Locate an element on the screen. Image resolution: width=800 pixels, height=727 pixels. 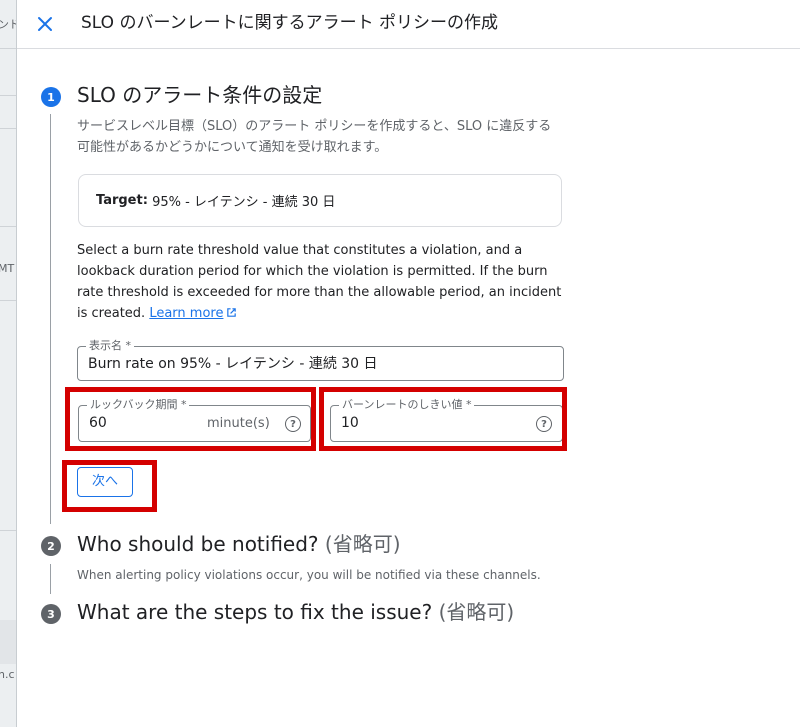
lookback-unit: minute(s) is located at coordinates (238, 423).